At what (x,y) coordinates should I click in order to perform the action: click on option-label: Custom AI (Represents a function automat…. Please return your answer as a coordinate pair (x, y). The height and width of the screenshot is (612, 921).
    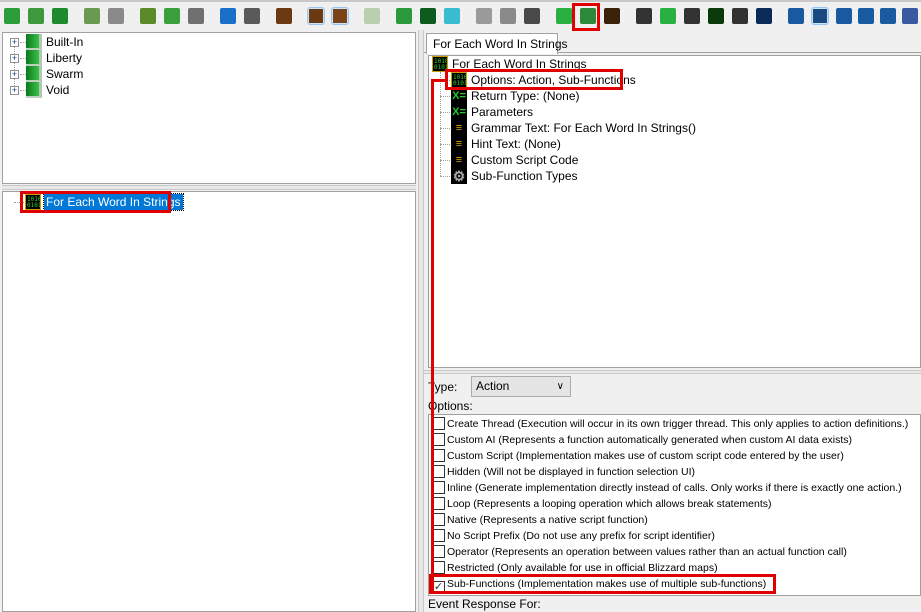
    Looking at the image, I should click on (650, 440).